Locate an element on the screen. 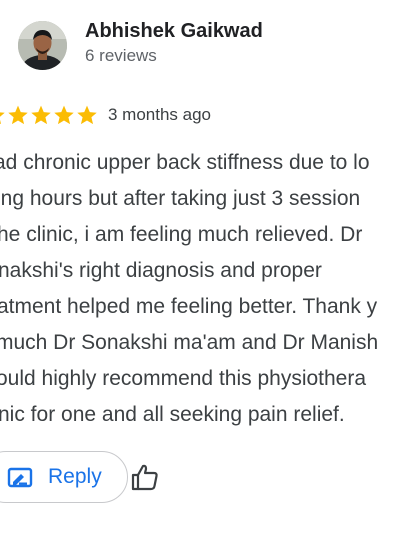 This screenshot has height=560, width=420. reviewer-avatar is located at coordinates (42, 45).